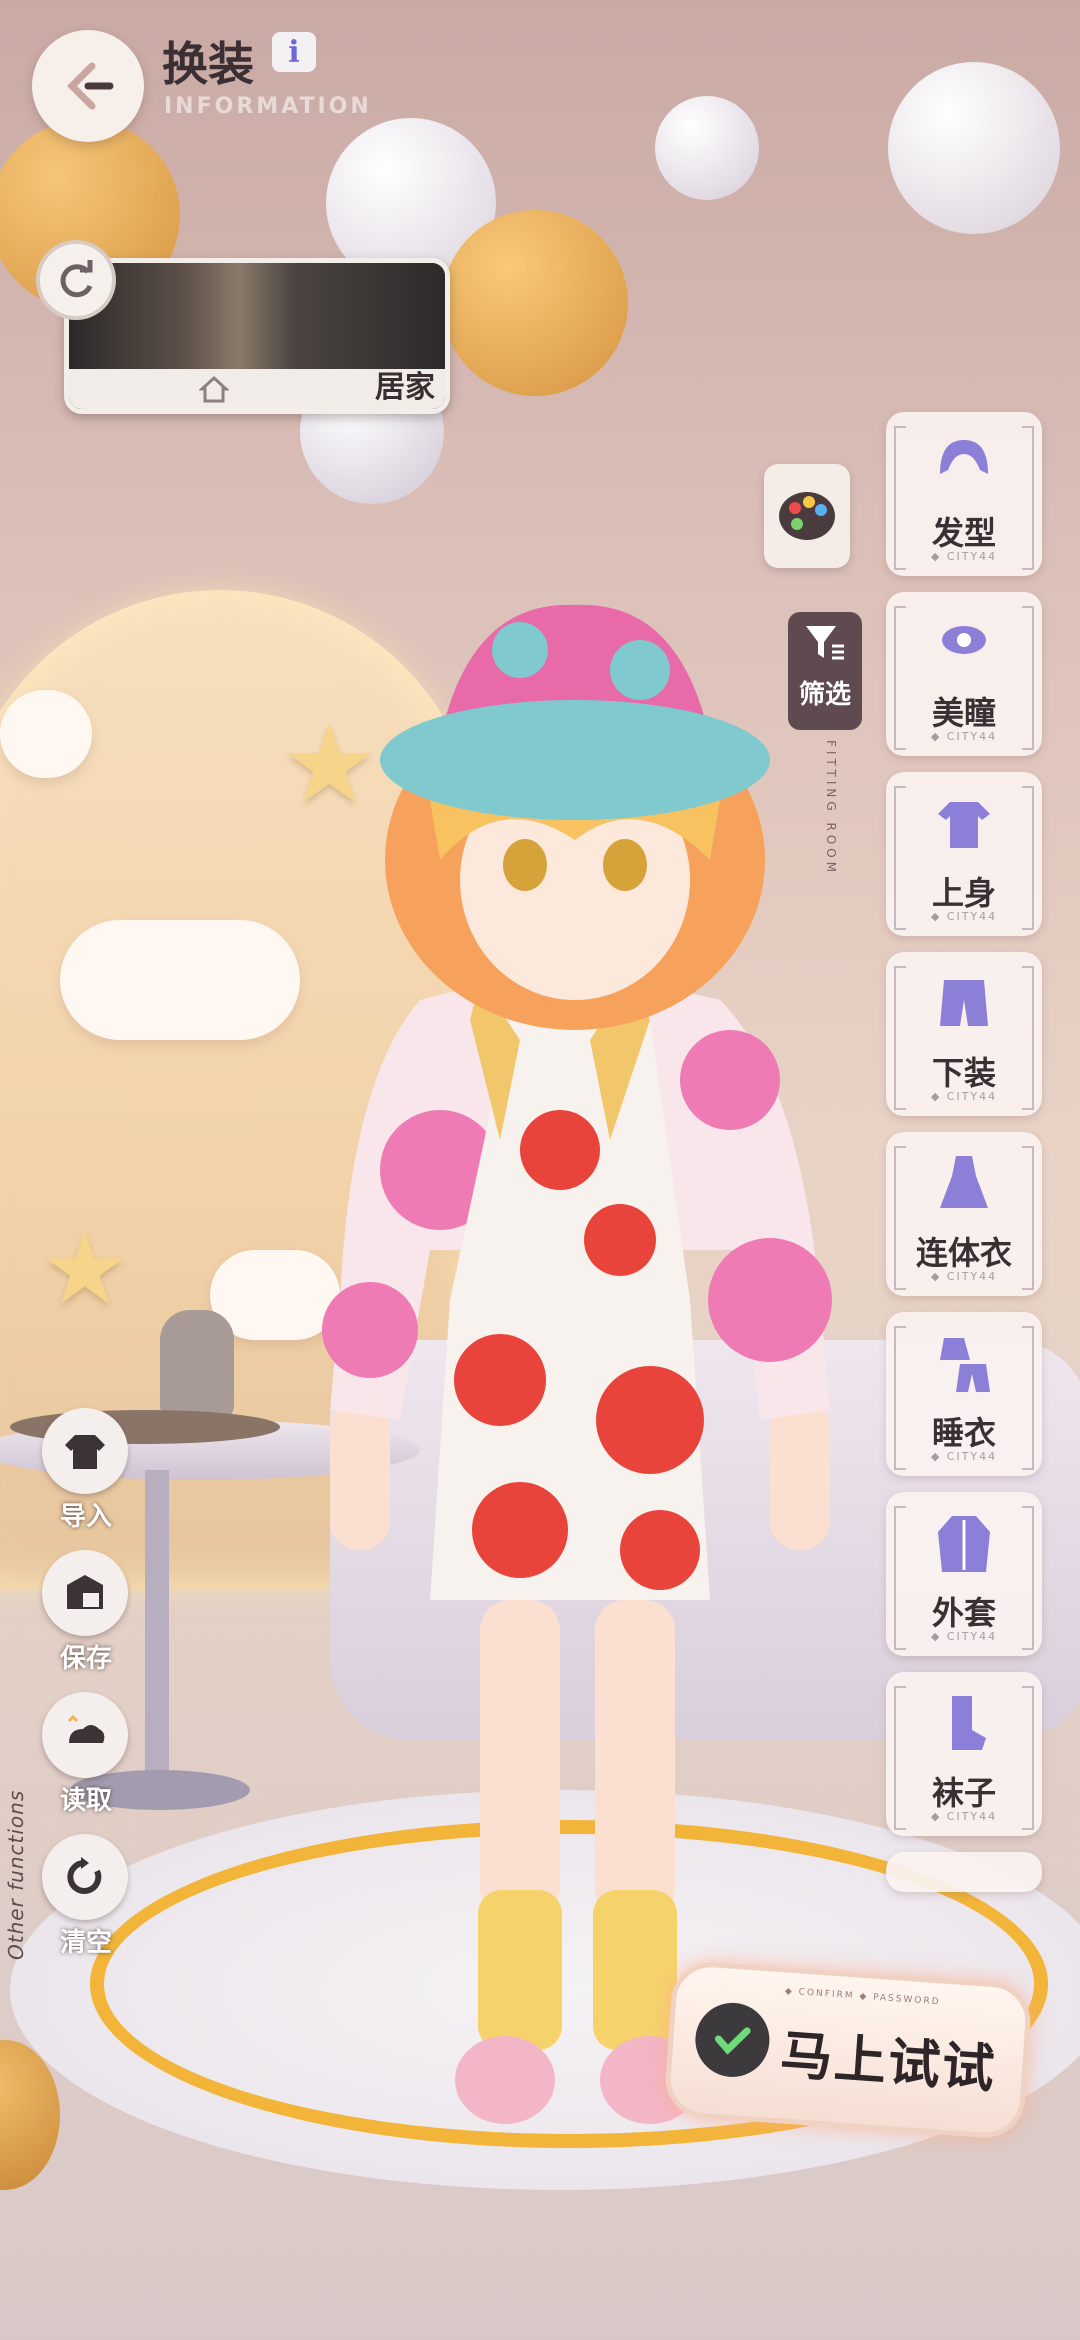  Describe the element at coordinates (85, 1801) in the screenshot. I see `load-label: 读取` at that location.